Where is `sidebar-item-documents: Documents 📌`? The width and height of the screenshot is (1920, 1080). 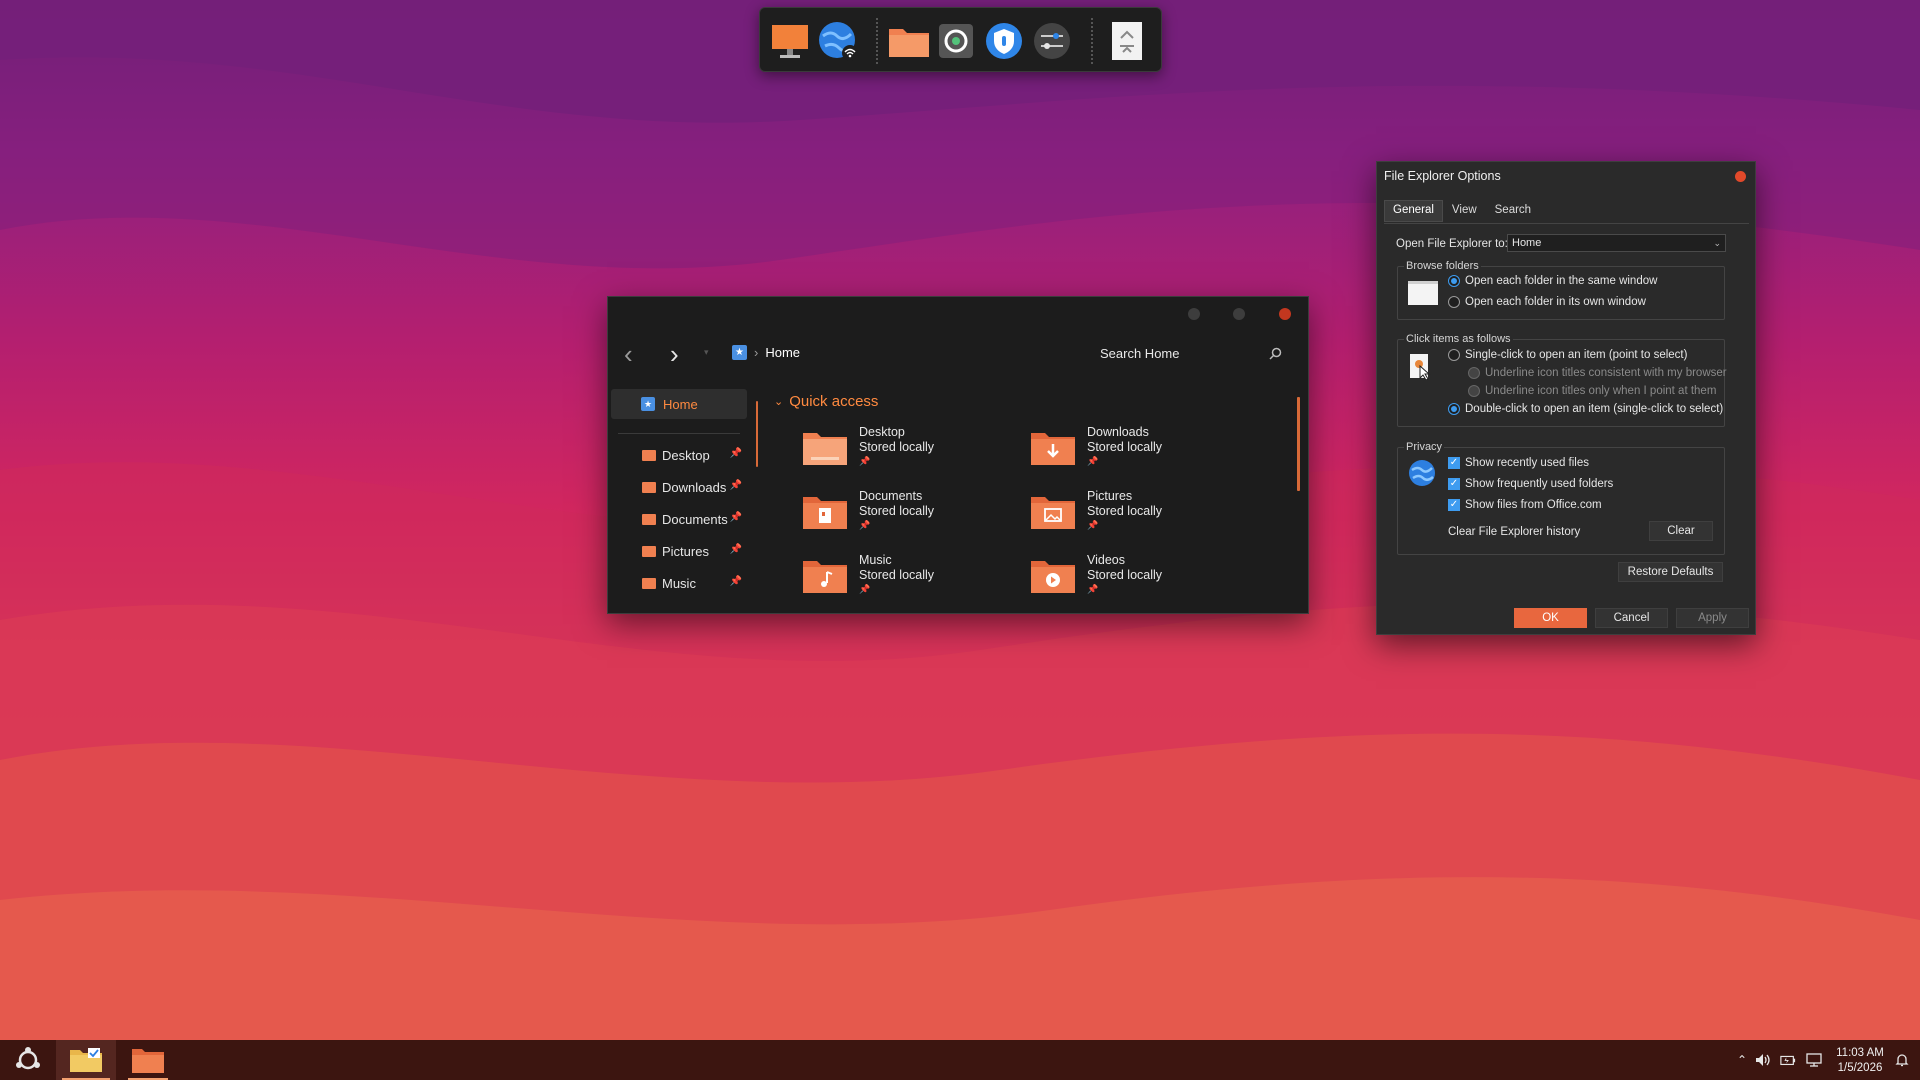 sidebar-item-documents: Documents 📌 is located at coordinates (692, 519).